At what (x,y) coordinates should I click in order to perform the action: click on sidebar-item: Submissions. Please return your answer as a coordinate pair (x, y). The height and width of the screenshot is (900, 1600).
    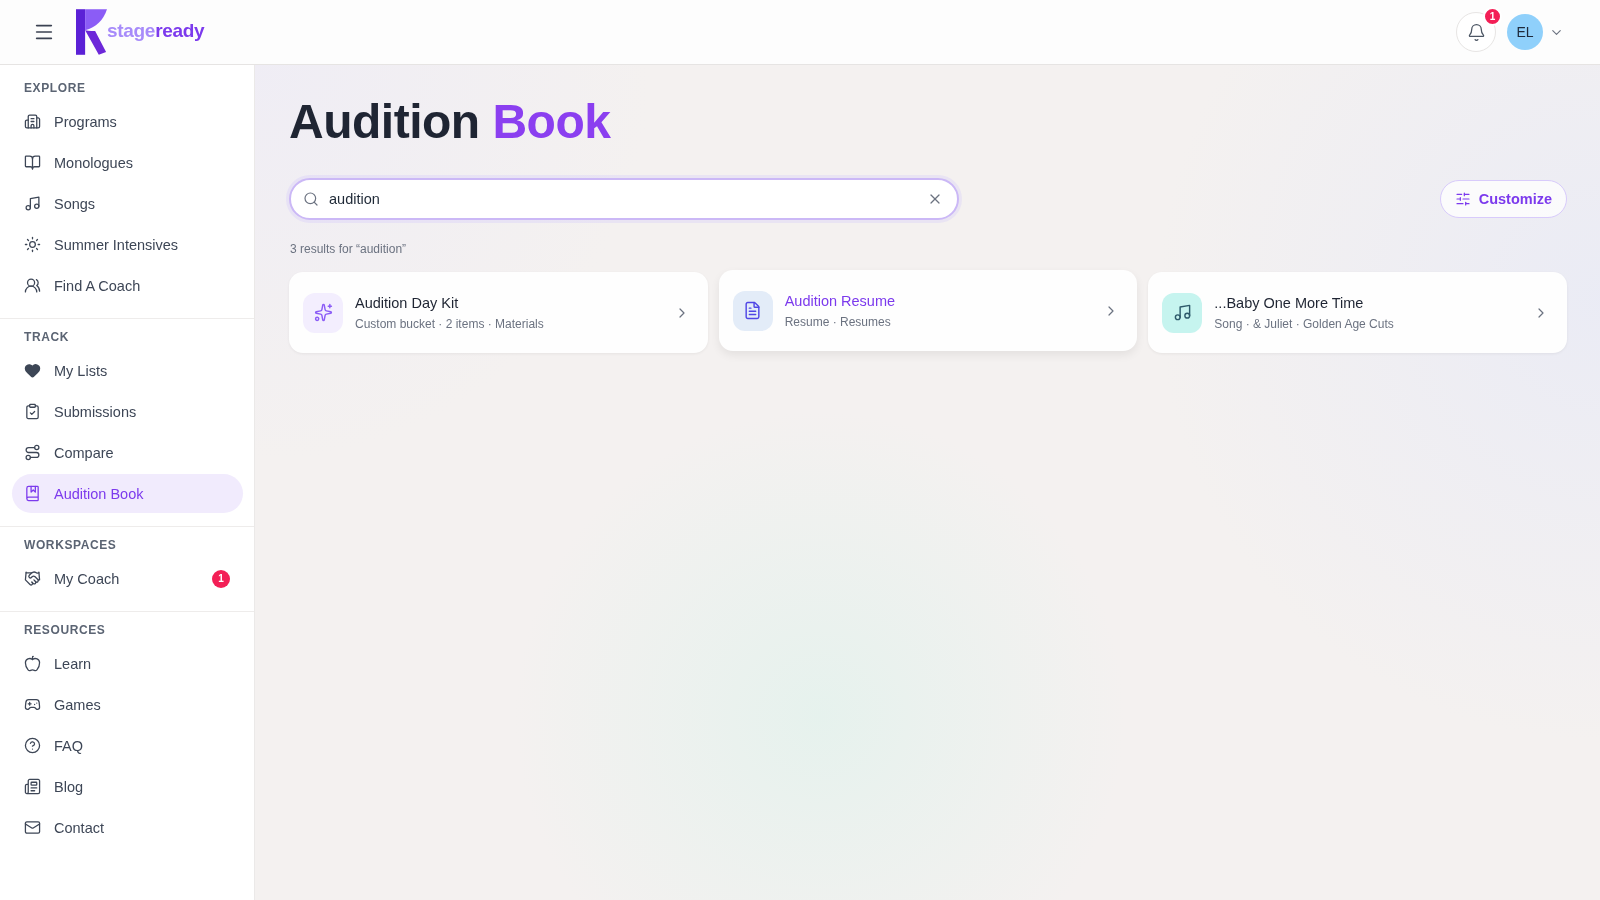
    Looking at the image, I should click on (127, 411).